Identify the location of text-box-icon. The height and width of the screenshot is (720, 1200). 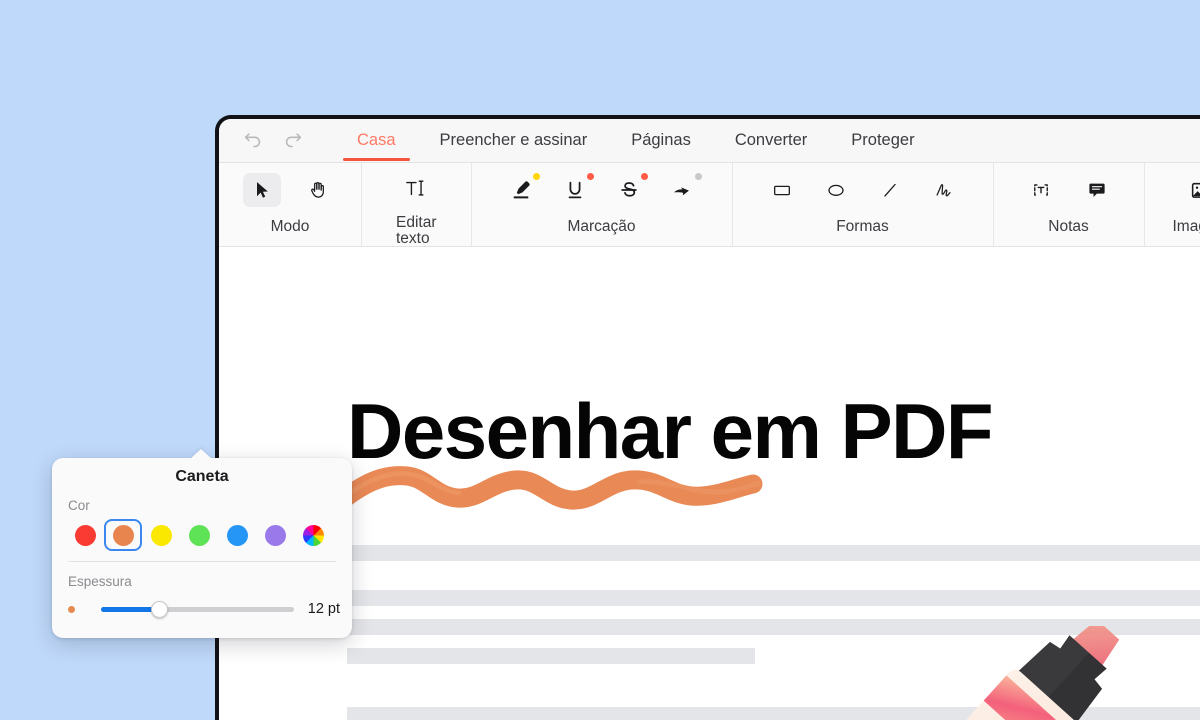
(1040, 190).